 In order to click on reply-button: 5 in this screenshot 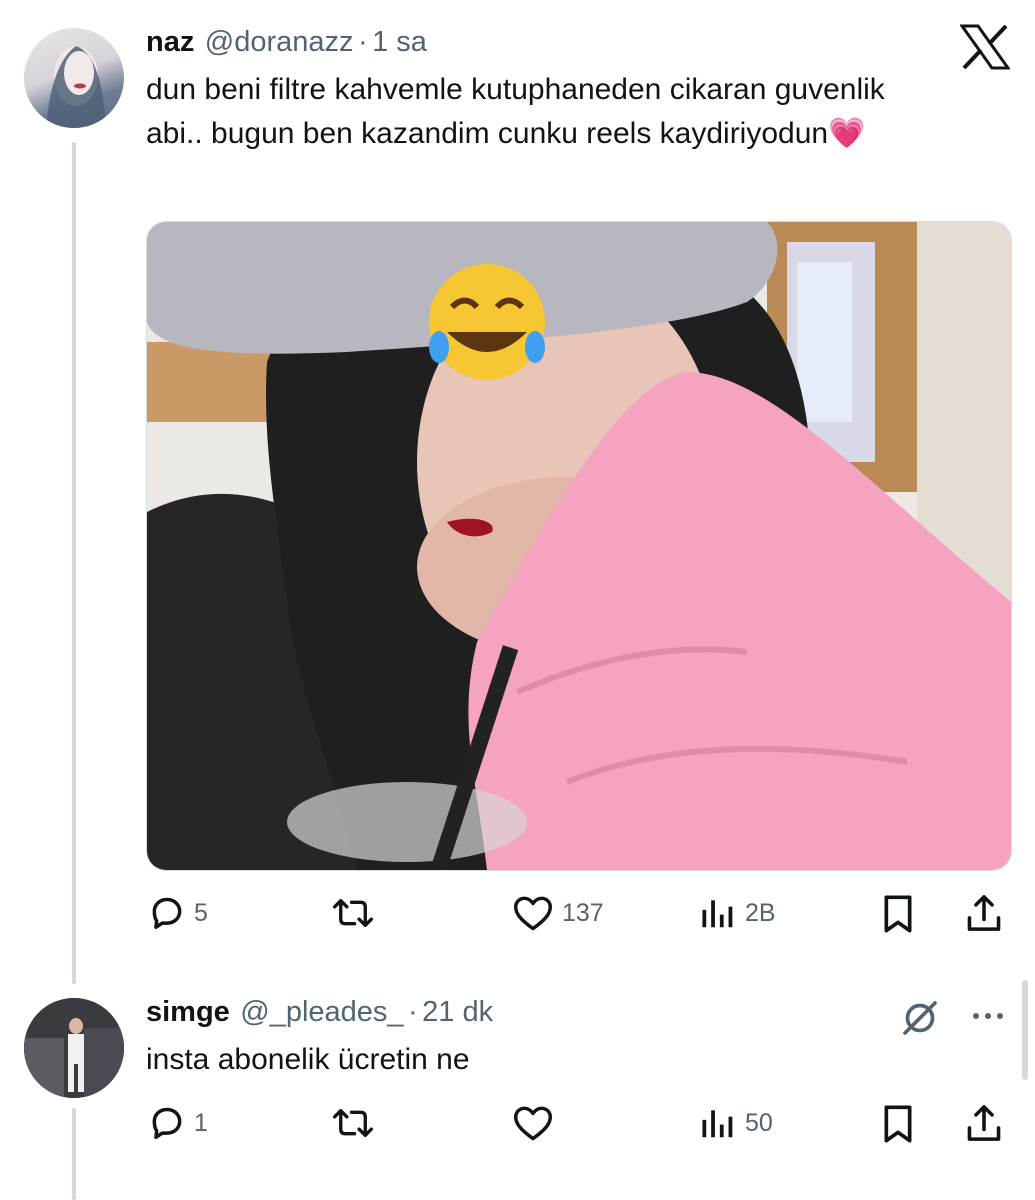, I will do `click(178, 913)`.